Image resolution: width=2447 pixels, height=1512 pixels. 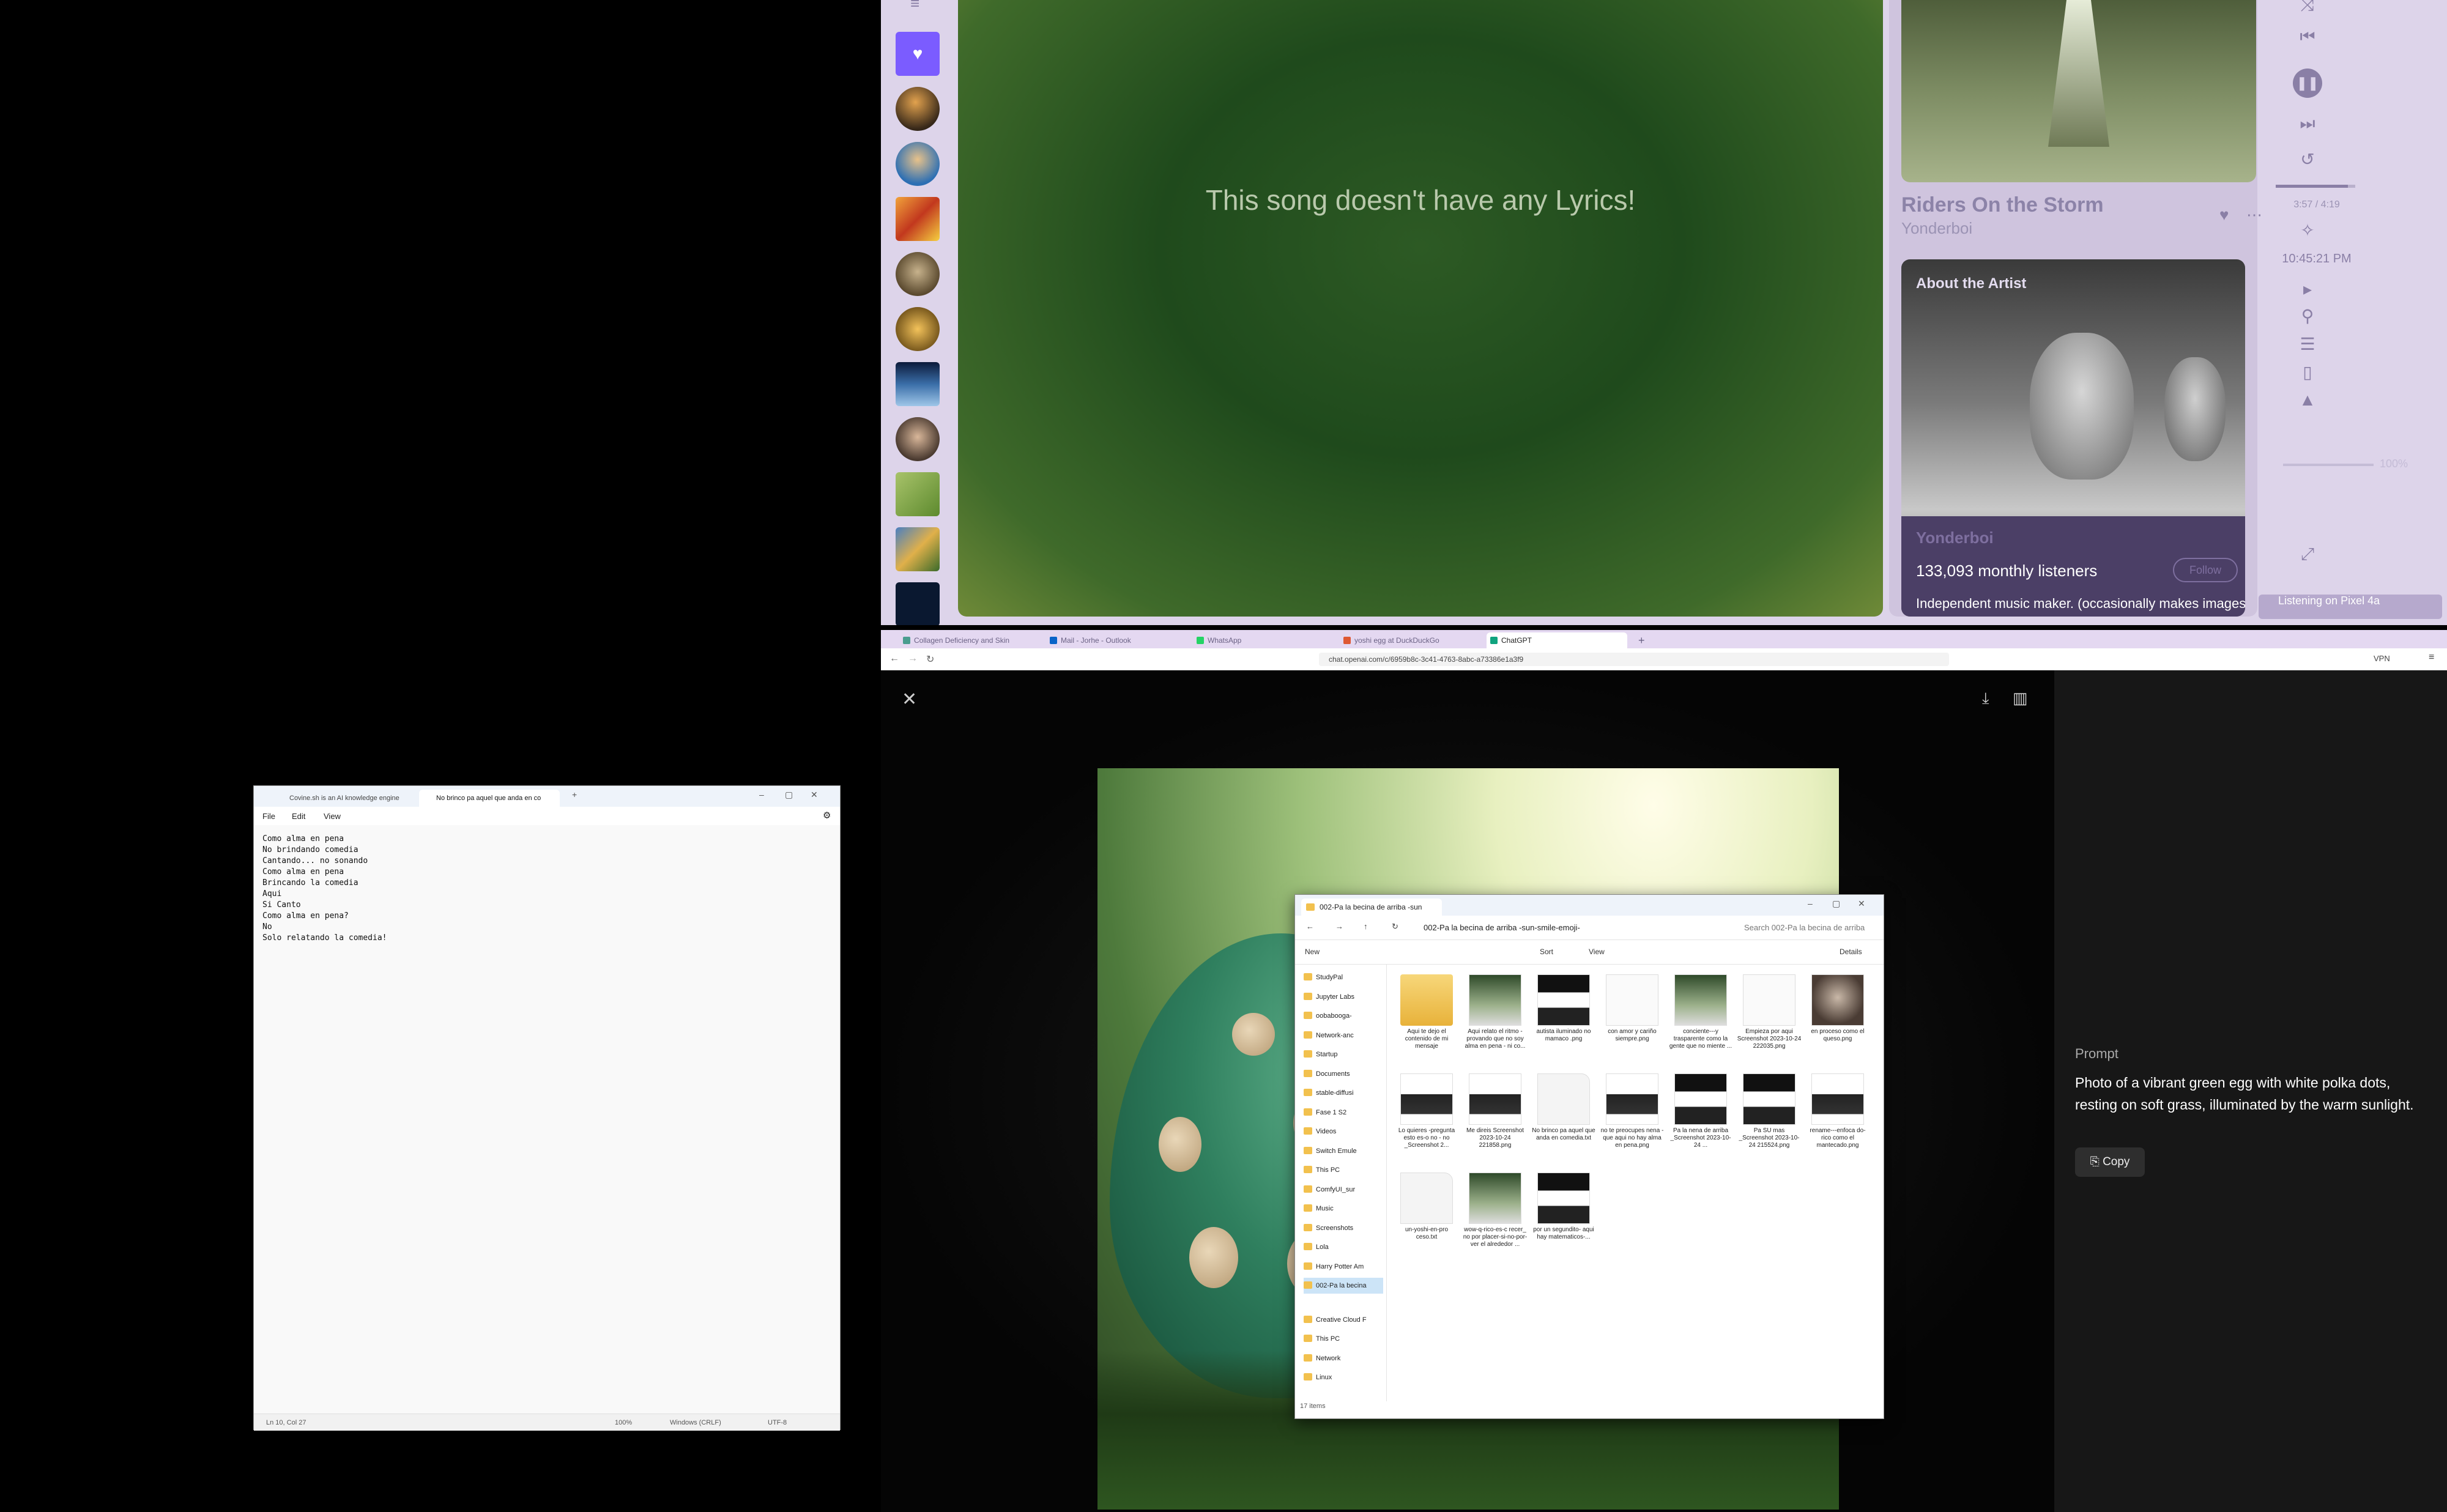 What do you see at coordinates (1366, 926) in the screenshot?
I see `up-icon: ↑` at bounding box center [1366, 926].